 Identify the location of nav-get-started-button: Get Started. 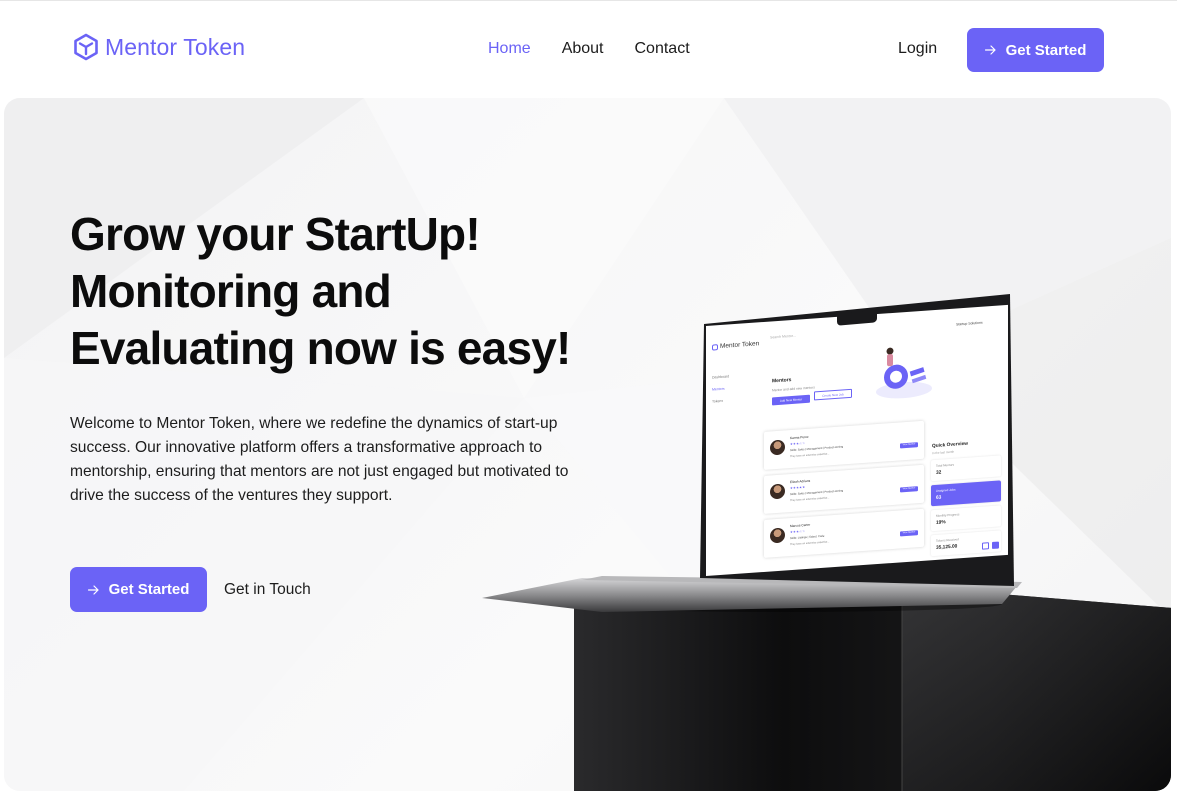
(1035, 50).